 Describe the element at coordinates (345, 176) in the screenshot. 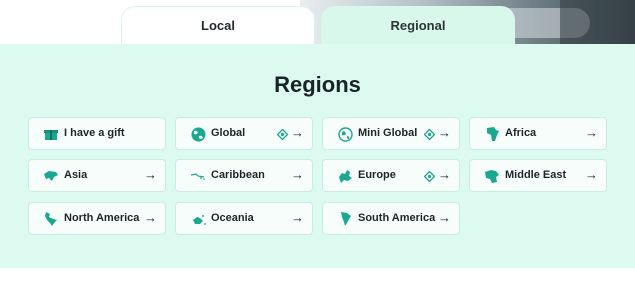

I see `europe-map-icon` at that location.